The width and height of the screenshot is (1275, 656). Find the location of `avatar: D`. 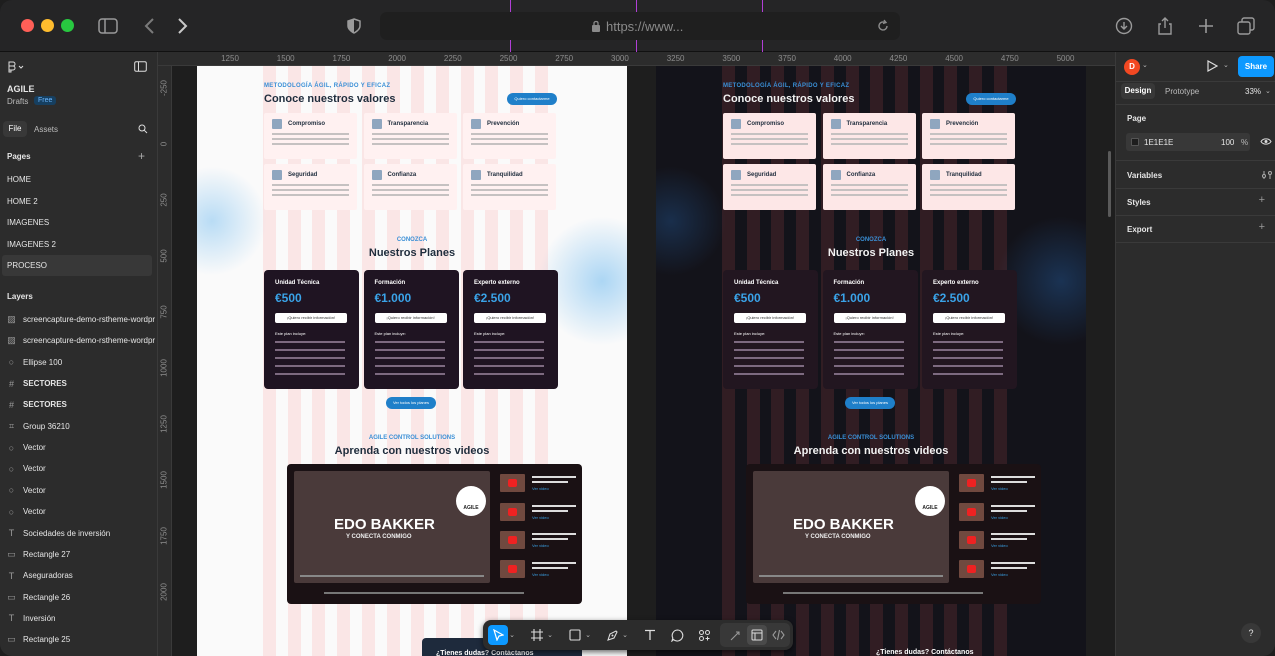

avatar: D is located at coordinates (1132, 67).